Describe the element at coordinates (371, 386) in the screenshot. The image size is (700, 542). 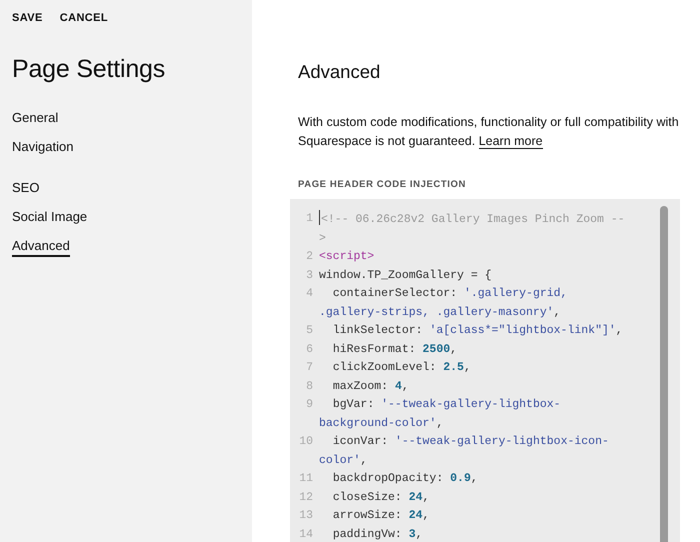
I see `code-line: maxZoom: 4,` at that location.